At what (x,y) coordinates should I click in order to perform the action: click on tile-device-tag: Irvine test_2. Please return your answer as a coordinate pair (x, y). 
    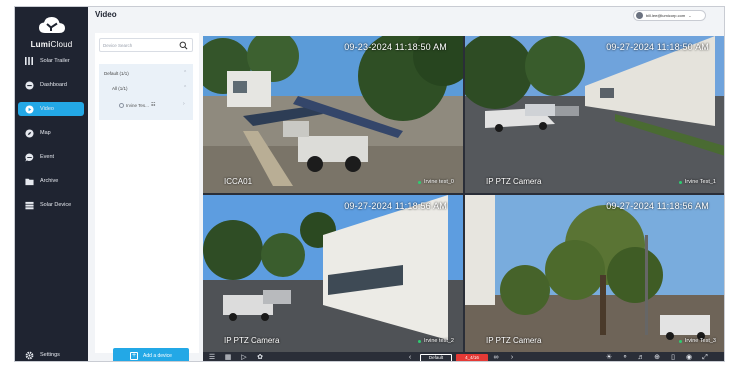
    Looking at the image, I should click on (436, 341).